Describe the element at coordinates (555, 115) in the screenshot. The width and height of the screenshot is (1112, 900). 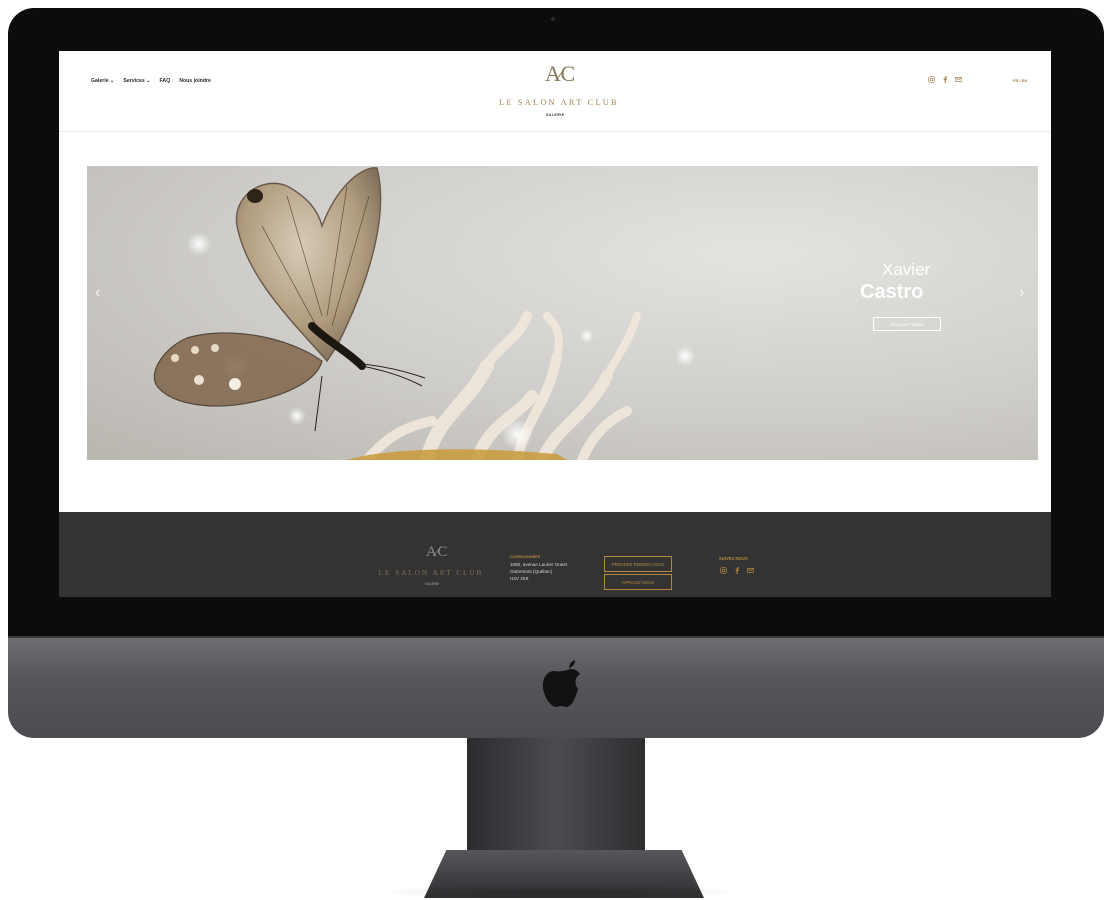
I see `logo-subtitle: GALERIE` at that location.